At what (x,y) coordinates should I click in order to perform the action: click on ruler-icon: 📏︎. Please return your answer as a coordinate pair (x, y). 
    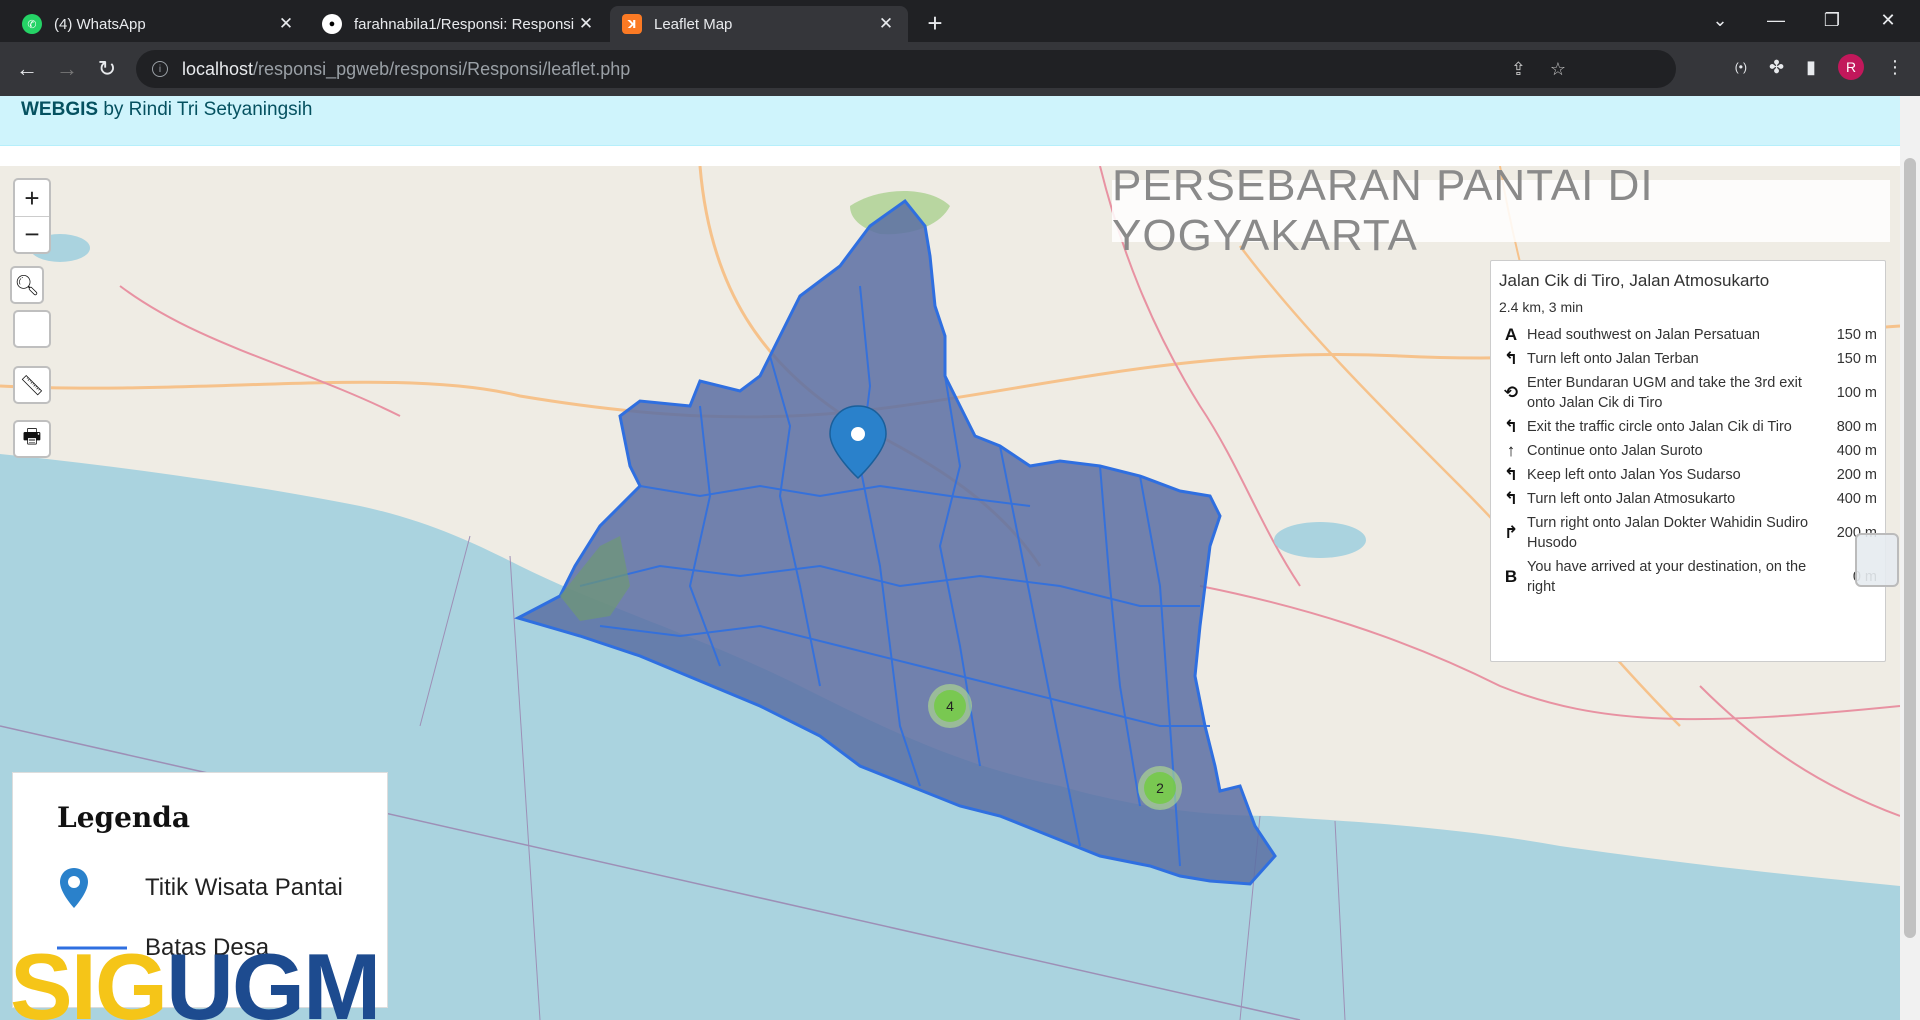
    Looking at the image, I should click on (32, 385).